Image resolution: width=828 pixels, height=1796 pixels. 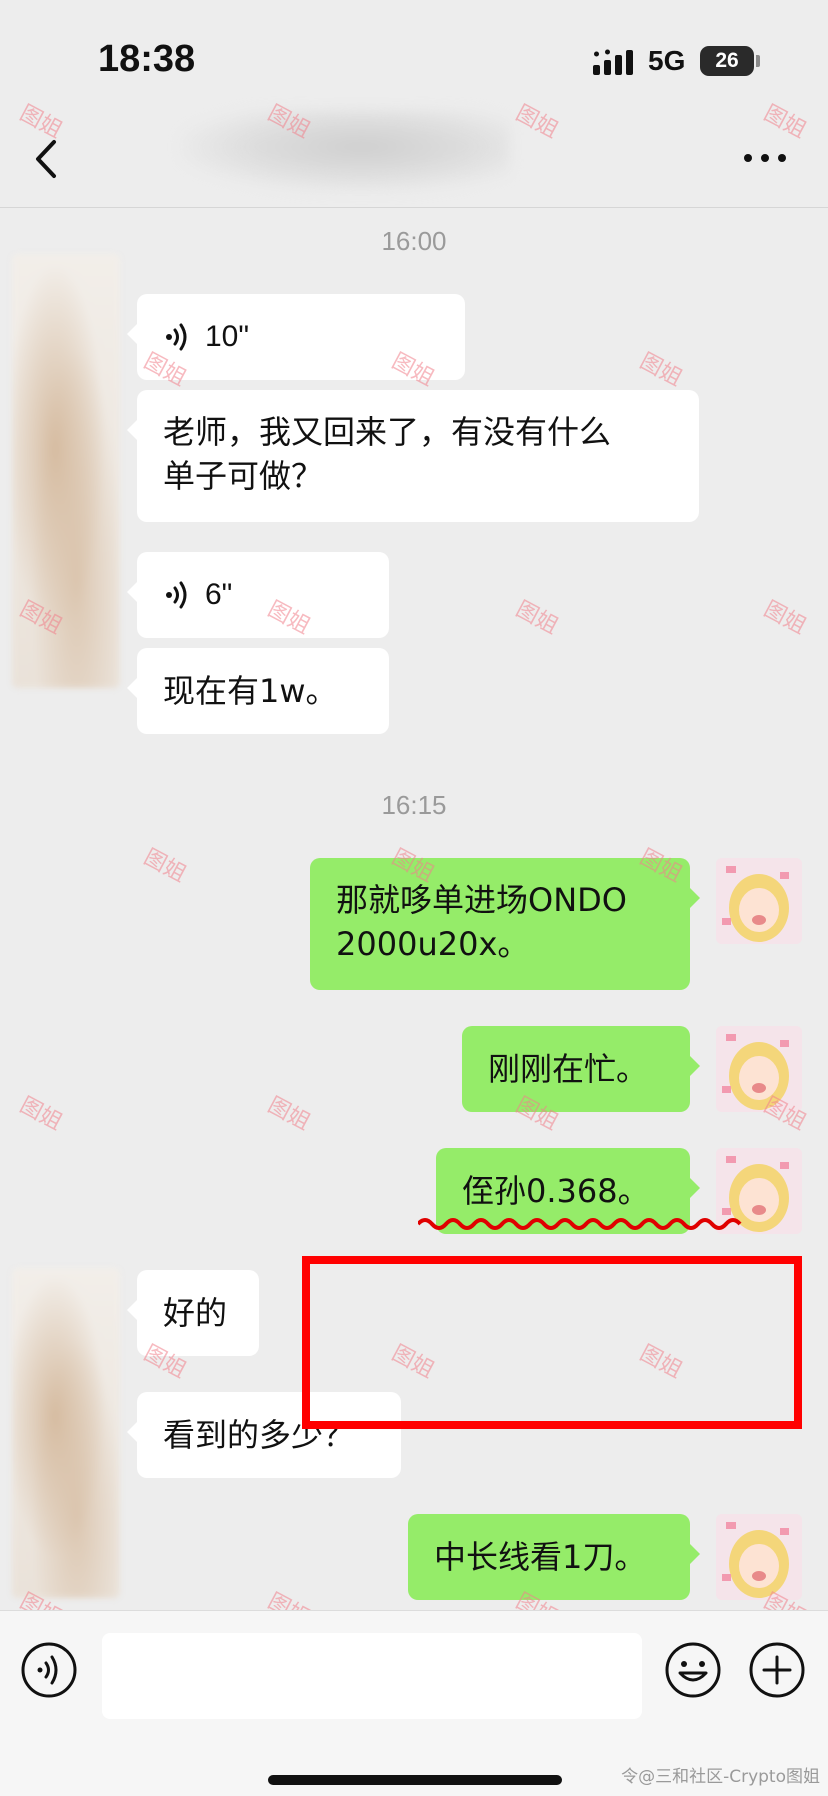 What do you see at coordinates (387, 432) in the screenshot?
I see `message-line: 老师，我又回来了，有没有什么` at bounding box center [387, 432].